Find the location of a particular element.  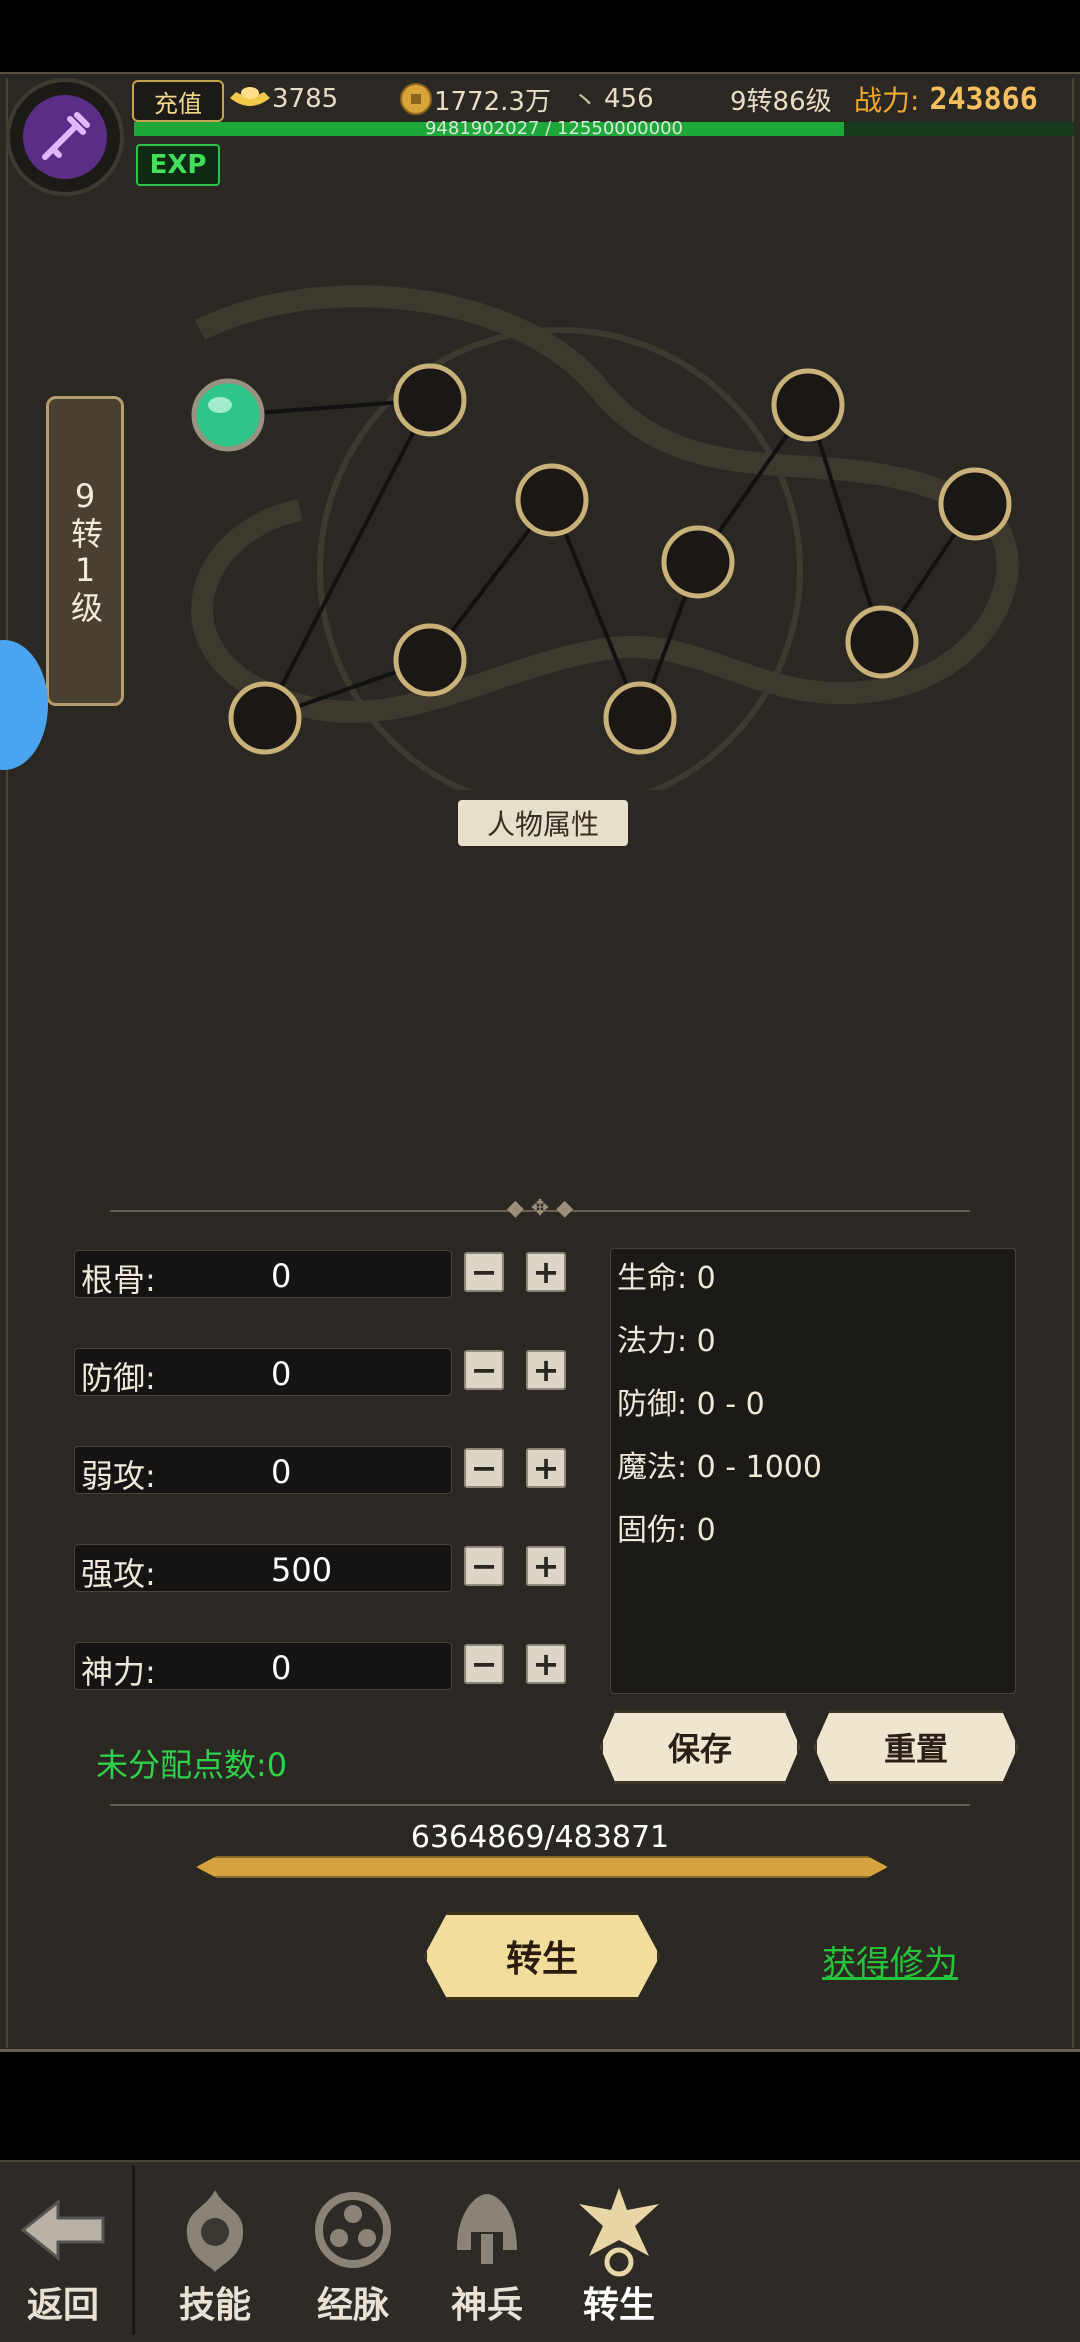

save-button: 保存 is located at coordinates (700, 1747).